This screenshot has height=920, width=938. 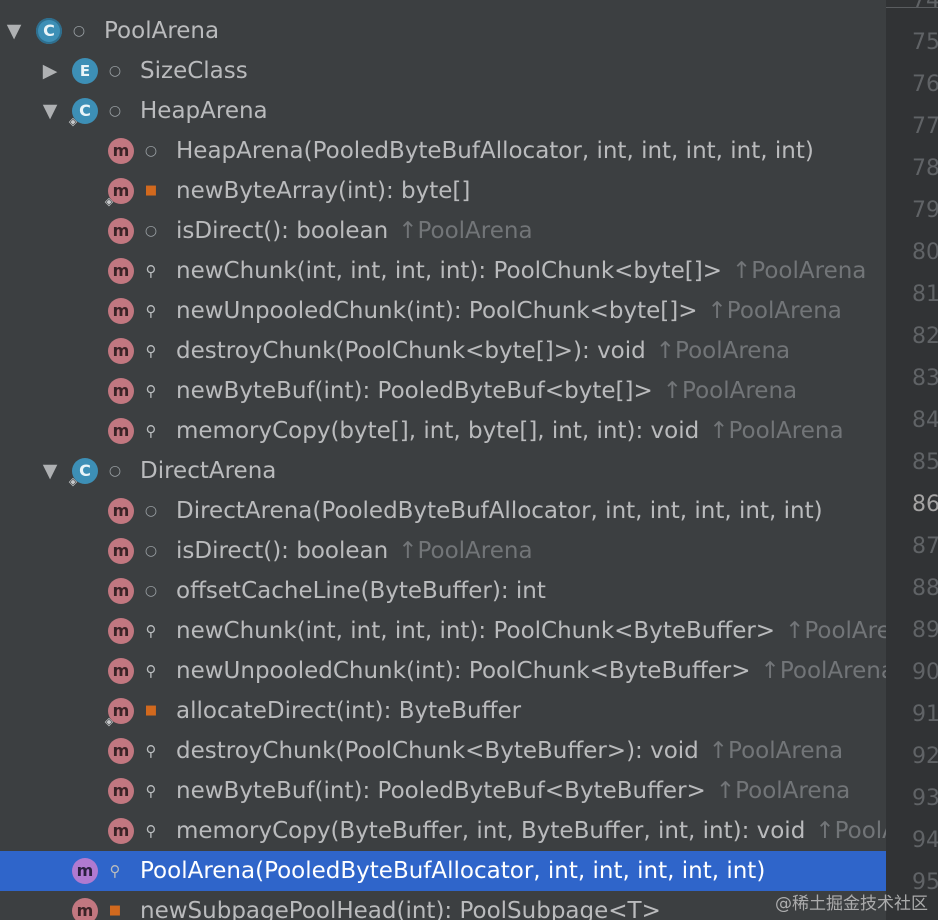 I want to click on line-number: 84, so click(x=925, y=420).